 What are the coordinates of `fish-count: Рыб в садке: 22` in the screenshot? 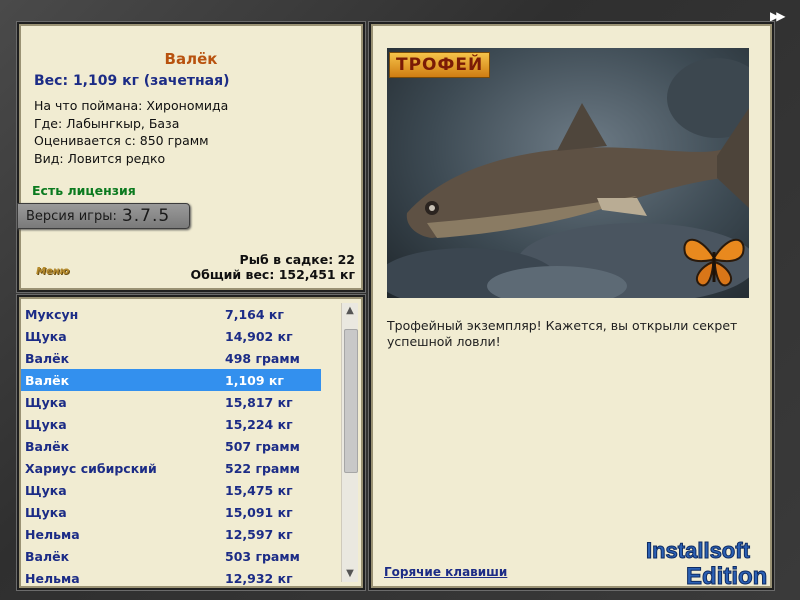 It's located at (297, 259).